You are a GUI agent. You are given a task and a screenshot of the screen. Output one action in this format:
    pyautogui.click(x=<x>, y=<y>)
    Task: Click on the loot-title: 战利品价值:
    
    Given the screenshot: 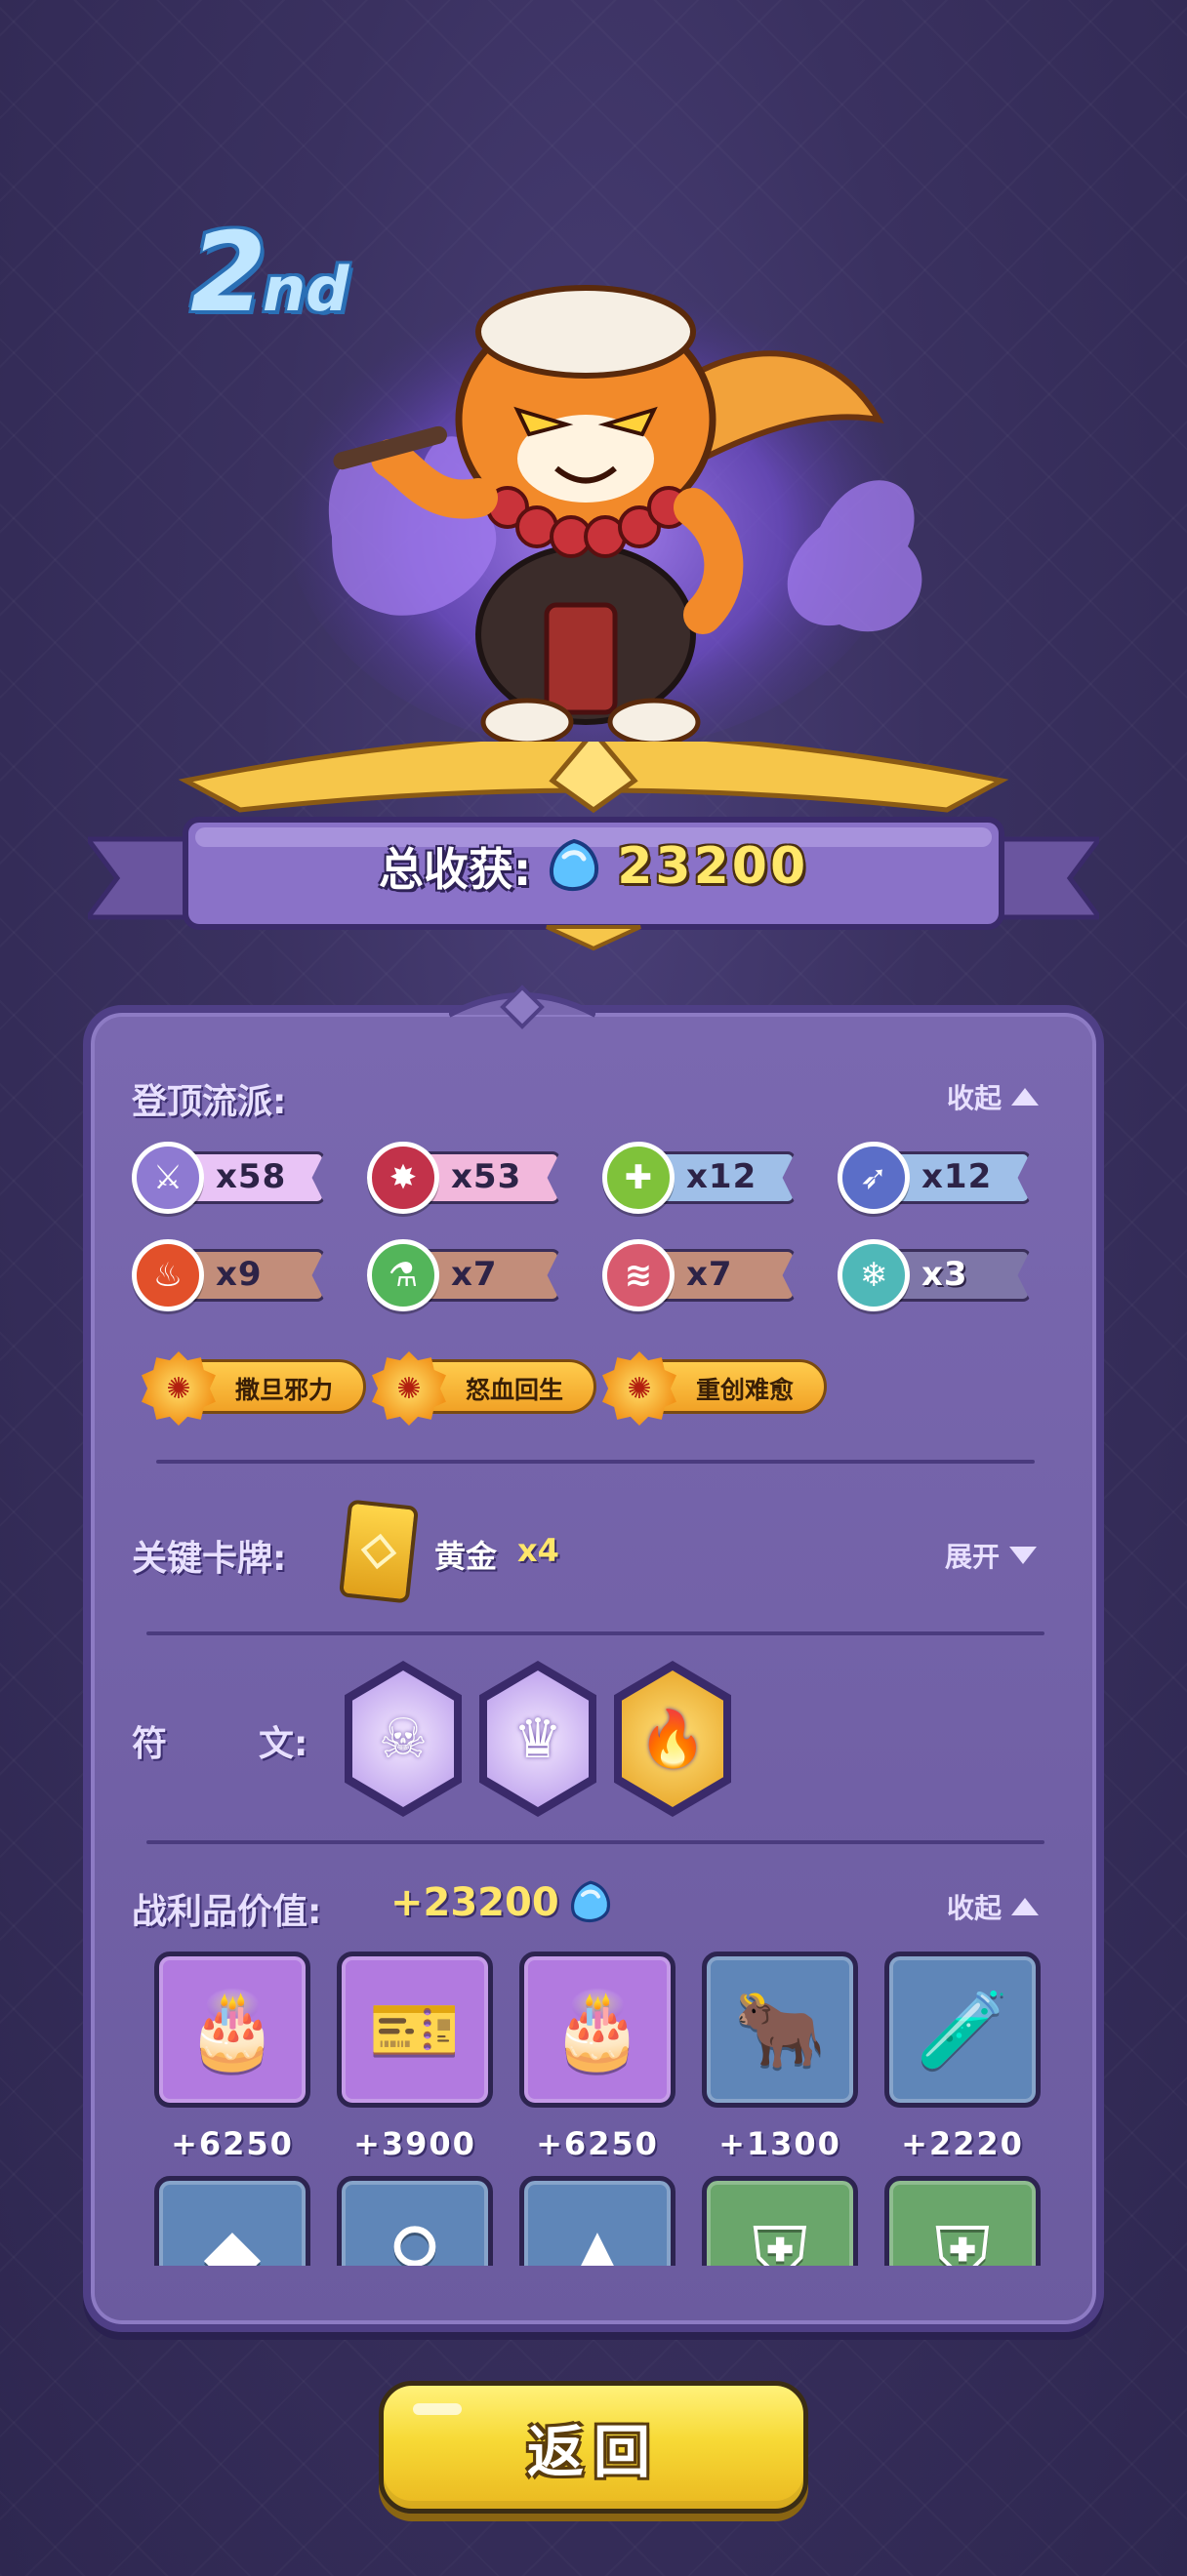 What is the action you would take?
    pyautogui.click(x=227, y=1912)
    